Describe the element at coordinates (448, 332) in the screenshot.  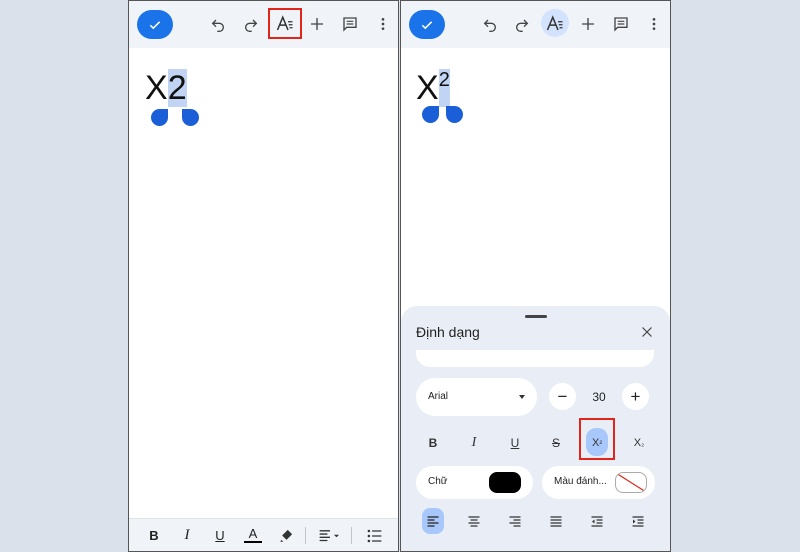
I see `sheet-title: Định dạng` at that location.